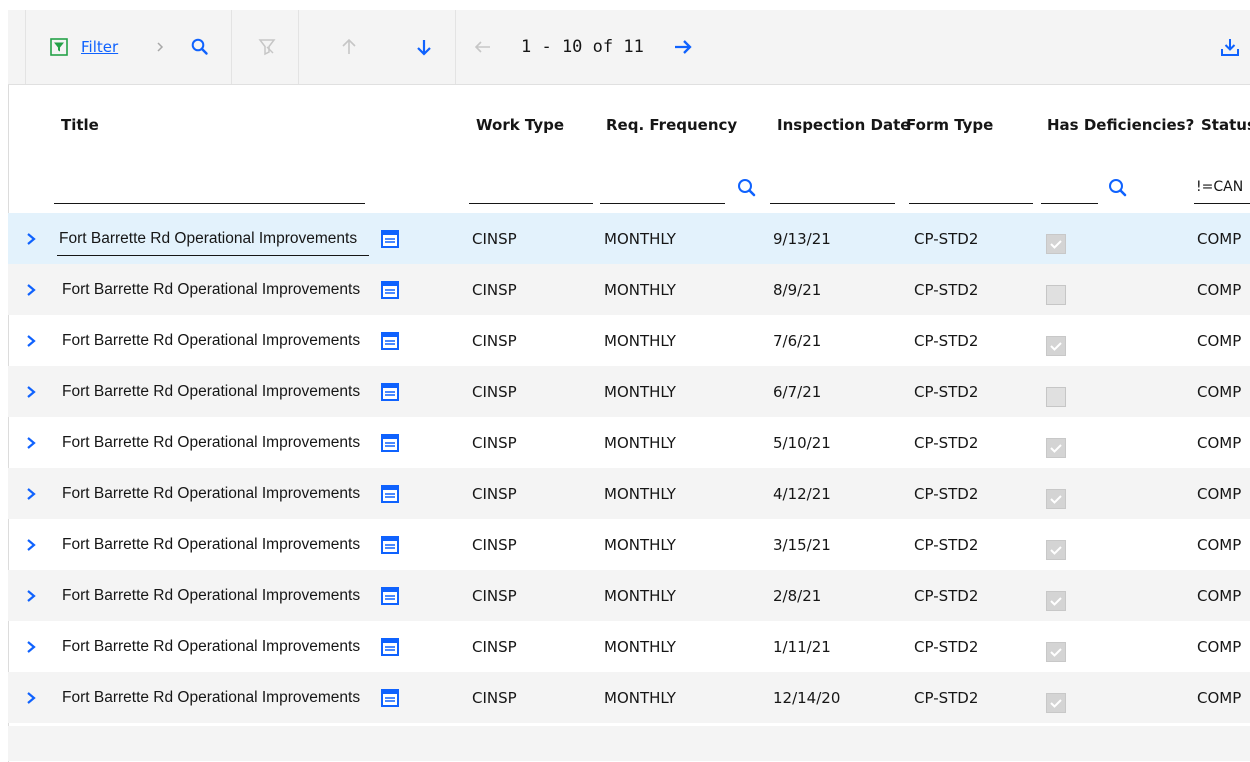 Image resolution: width=1250 pixels, height=762 pixels. Describe the element at coordinates (797, 595) in the screenshot. I see `inspection-date-cell: 2/8/21` at that location.